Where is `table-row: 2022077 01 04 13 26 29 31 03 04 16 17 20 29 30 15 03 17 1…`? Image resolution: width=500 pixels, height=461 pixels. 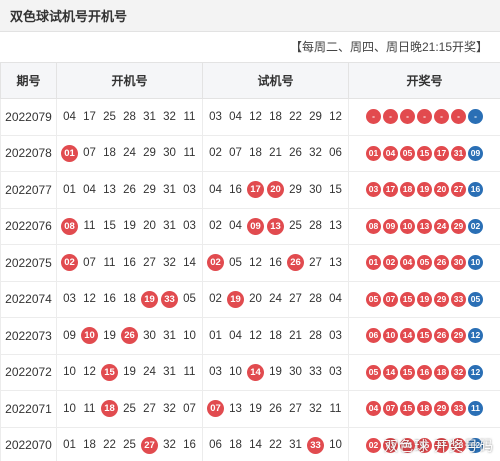 table-row: 2022077 01 04 13 26 29 31 03 04 16 17 20 29 30 15 03 17 1… is located at coordinates (250, 190).